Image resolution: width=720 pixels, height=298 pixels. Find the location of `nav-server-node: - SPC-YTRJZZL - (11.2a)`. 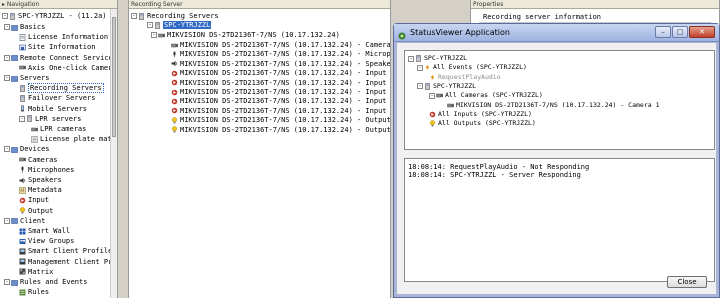

nav-server-node: - SPC-YTRJZZL - (11.2a) is located at coordinates (54, 16).